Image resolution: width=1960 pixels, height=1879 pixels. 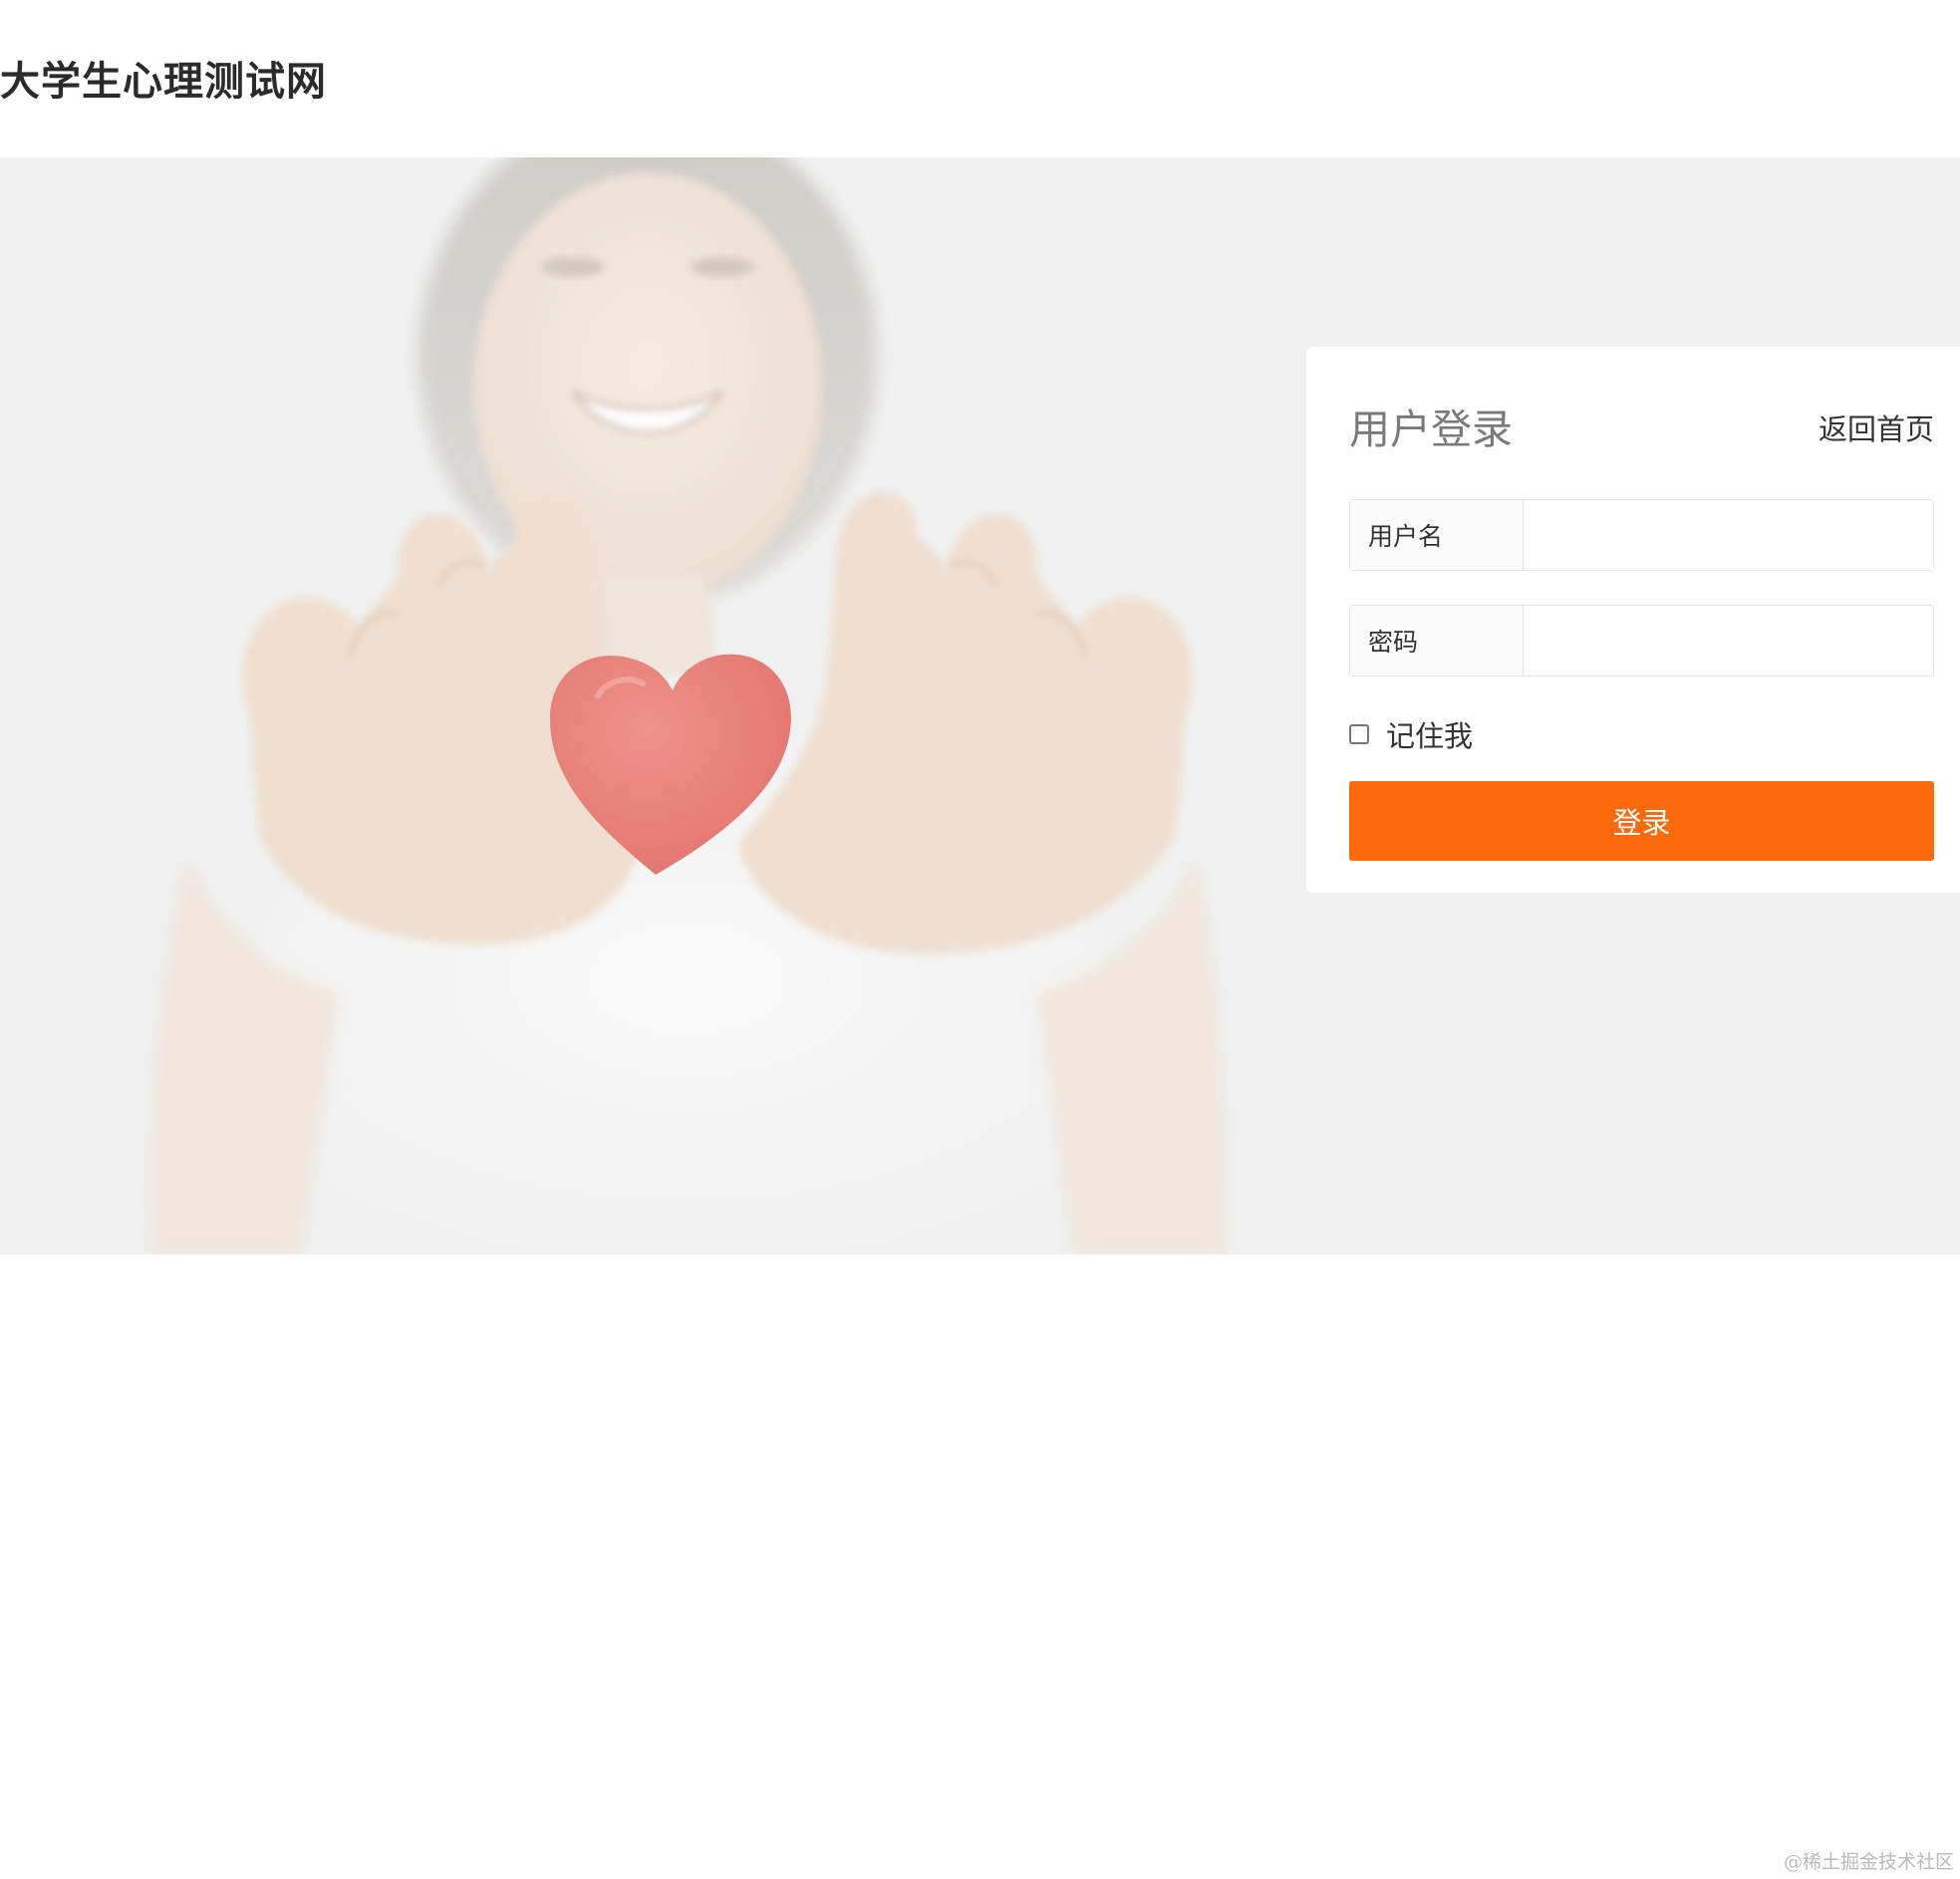 I want to click on username-field: 用户名, so click(x=1641, y=535).